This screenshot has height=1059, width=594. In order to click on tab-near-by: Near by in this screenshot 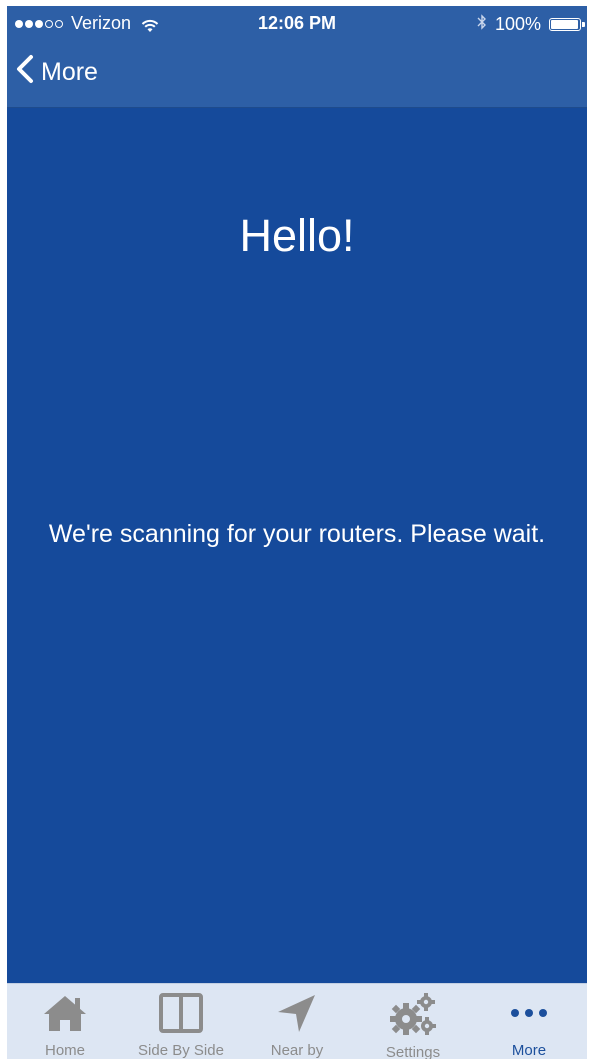, I will do `click(297, 1021)`.